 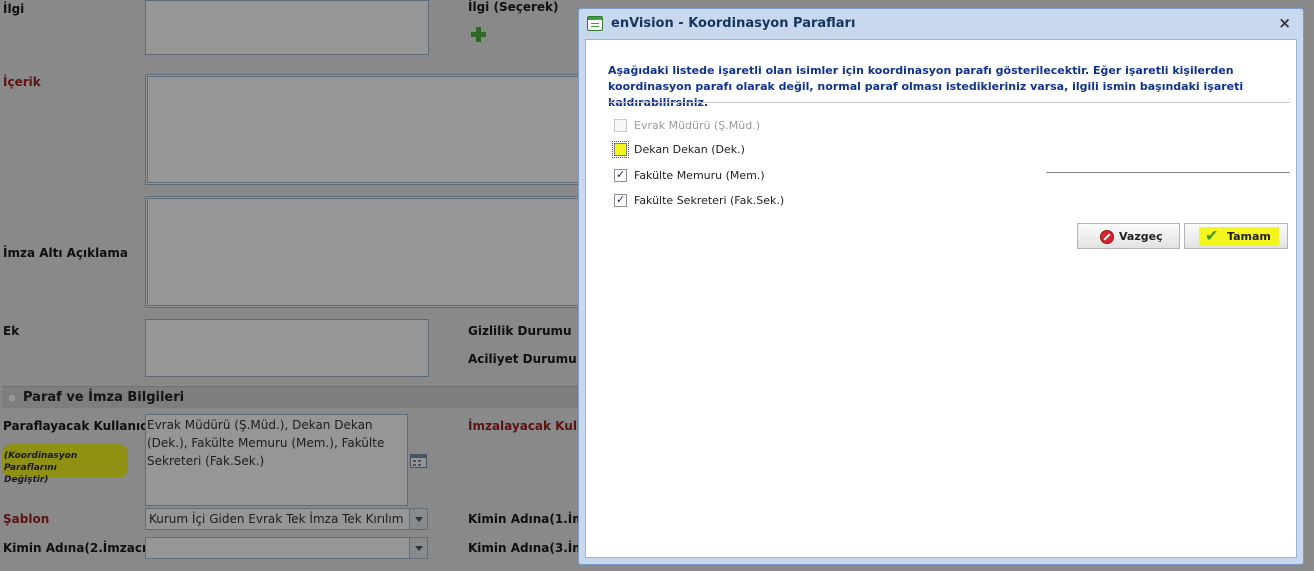 What do you see at coordinates (286, 548) in the screenshot?
I see `kimin-adina2-select` at bounding box center [286, 548].